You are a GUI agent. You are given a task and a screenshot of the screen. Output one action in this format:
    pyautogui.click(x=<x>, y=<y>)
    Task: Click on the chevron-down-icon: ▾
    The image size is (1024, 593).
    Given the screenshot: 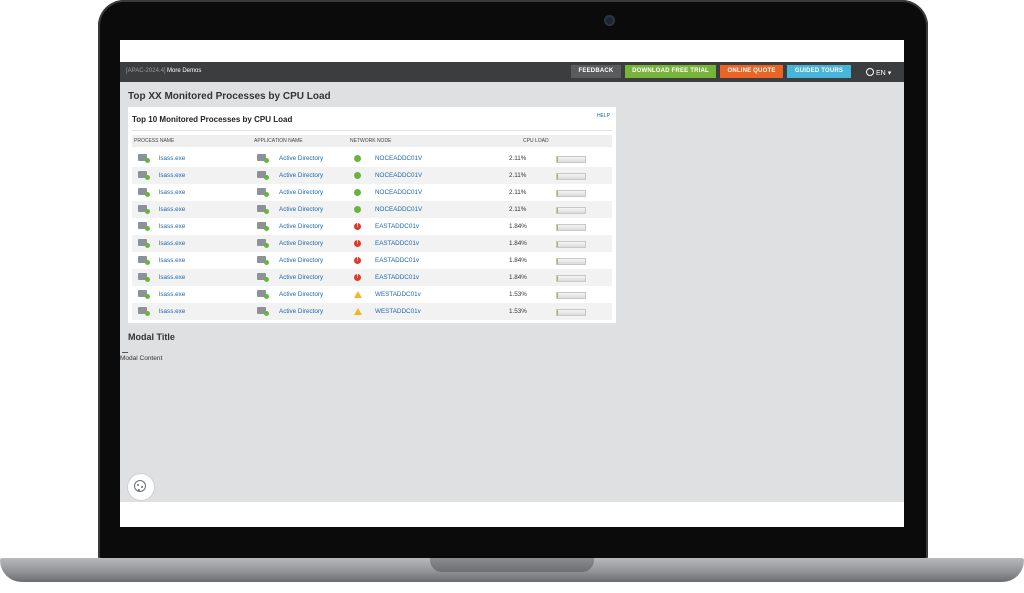 What is the action you would take?
    pyautogui.click(x=889, y=73)
    